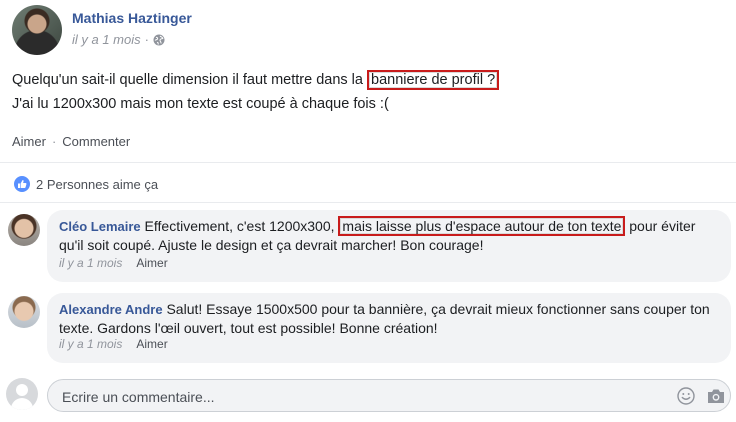  I want to click on comment-author: Cléo Lemaire, so click(100, 226).